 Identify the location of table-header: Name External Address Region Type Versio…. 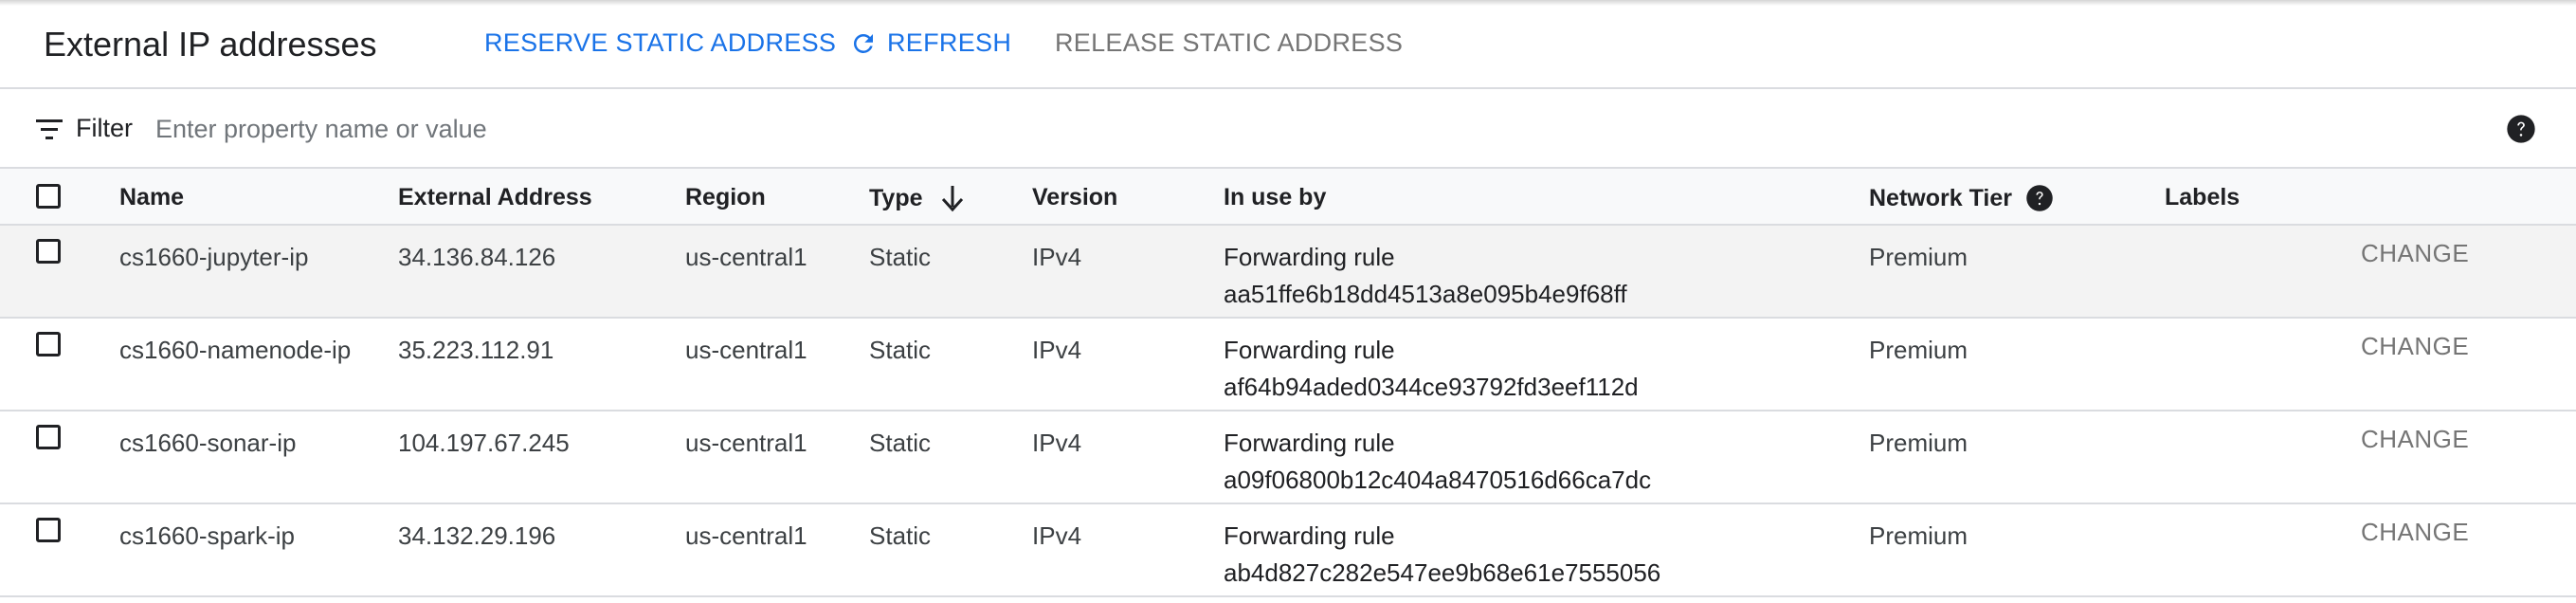
(1288, 197).